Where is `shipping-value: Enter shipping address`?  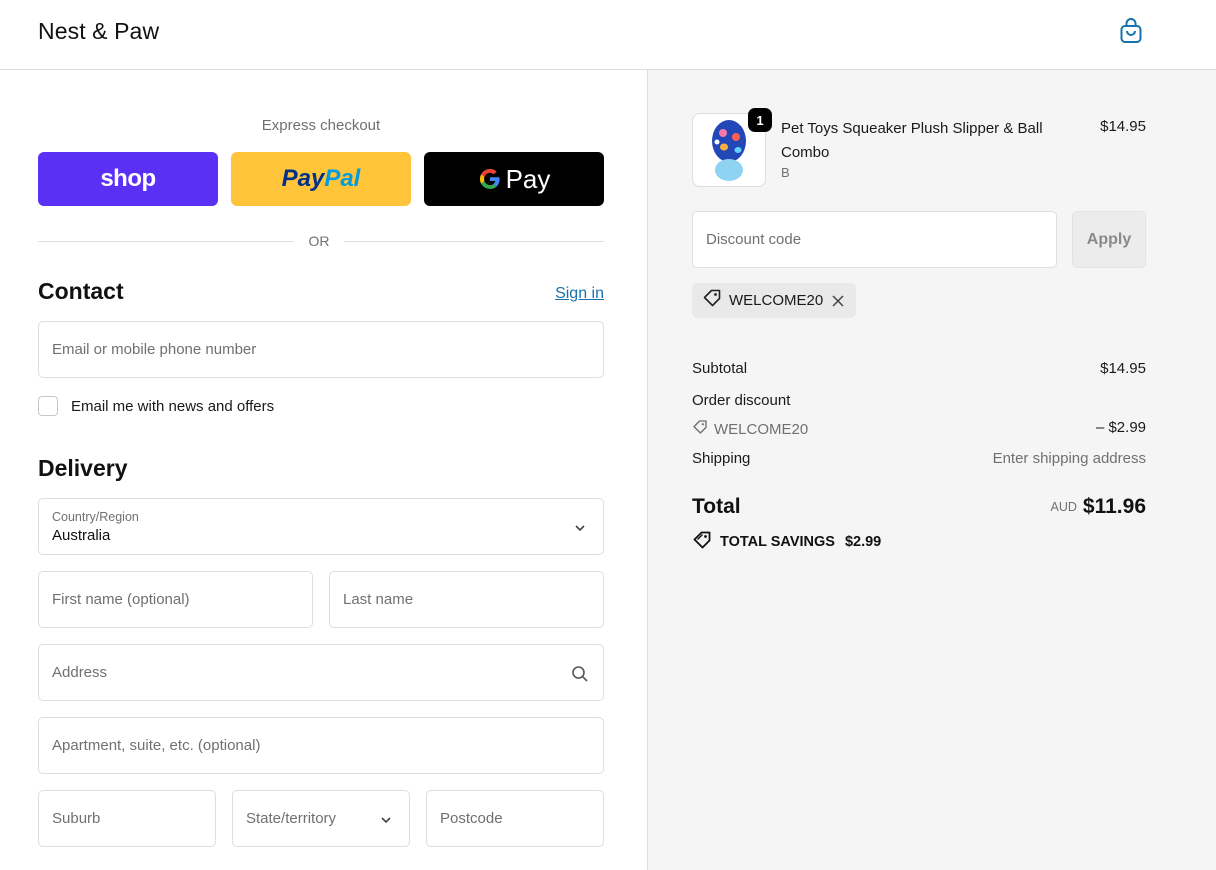 shipping-value: Enter shipping address is located at coordinates (1069, 458).